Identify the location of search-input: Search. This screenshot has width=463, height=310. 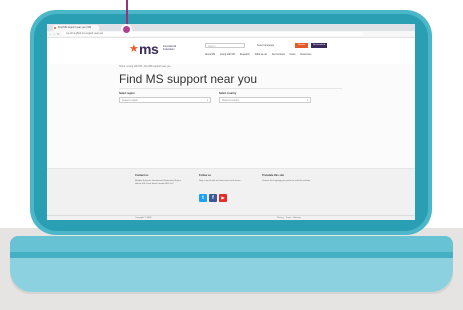
(225, 45).